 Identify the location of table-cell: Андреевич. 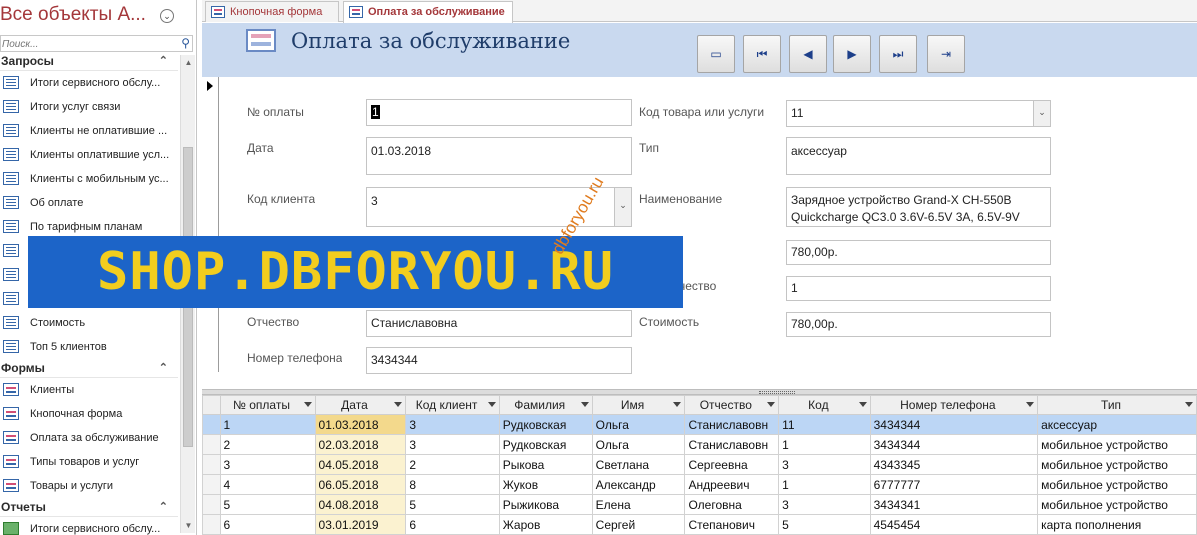
(732, 484).